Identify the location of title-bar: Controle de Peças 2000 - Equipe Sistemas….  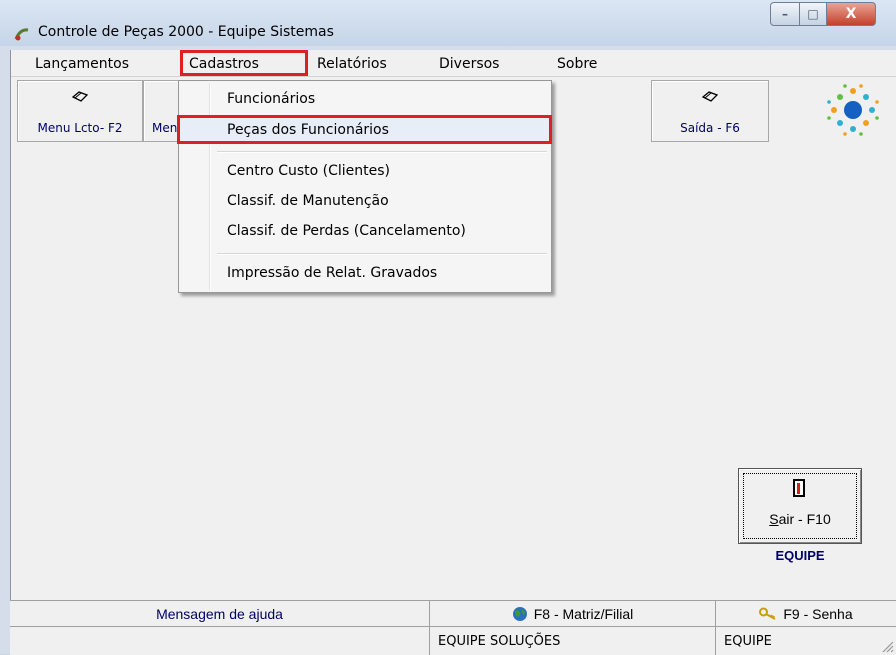
(448, 23).